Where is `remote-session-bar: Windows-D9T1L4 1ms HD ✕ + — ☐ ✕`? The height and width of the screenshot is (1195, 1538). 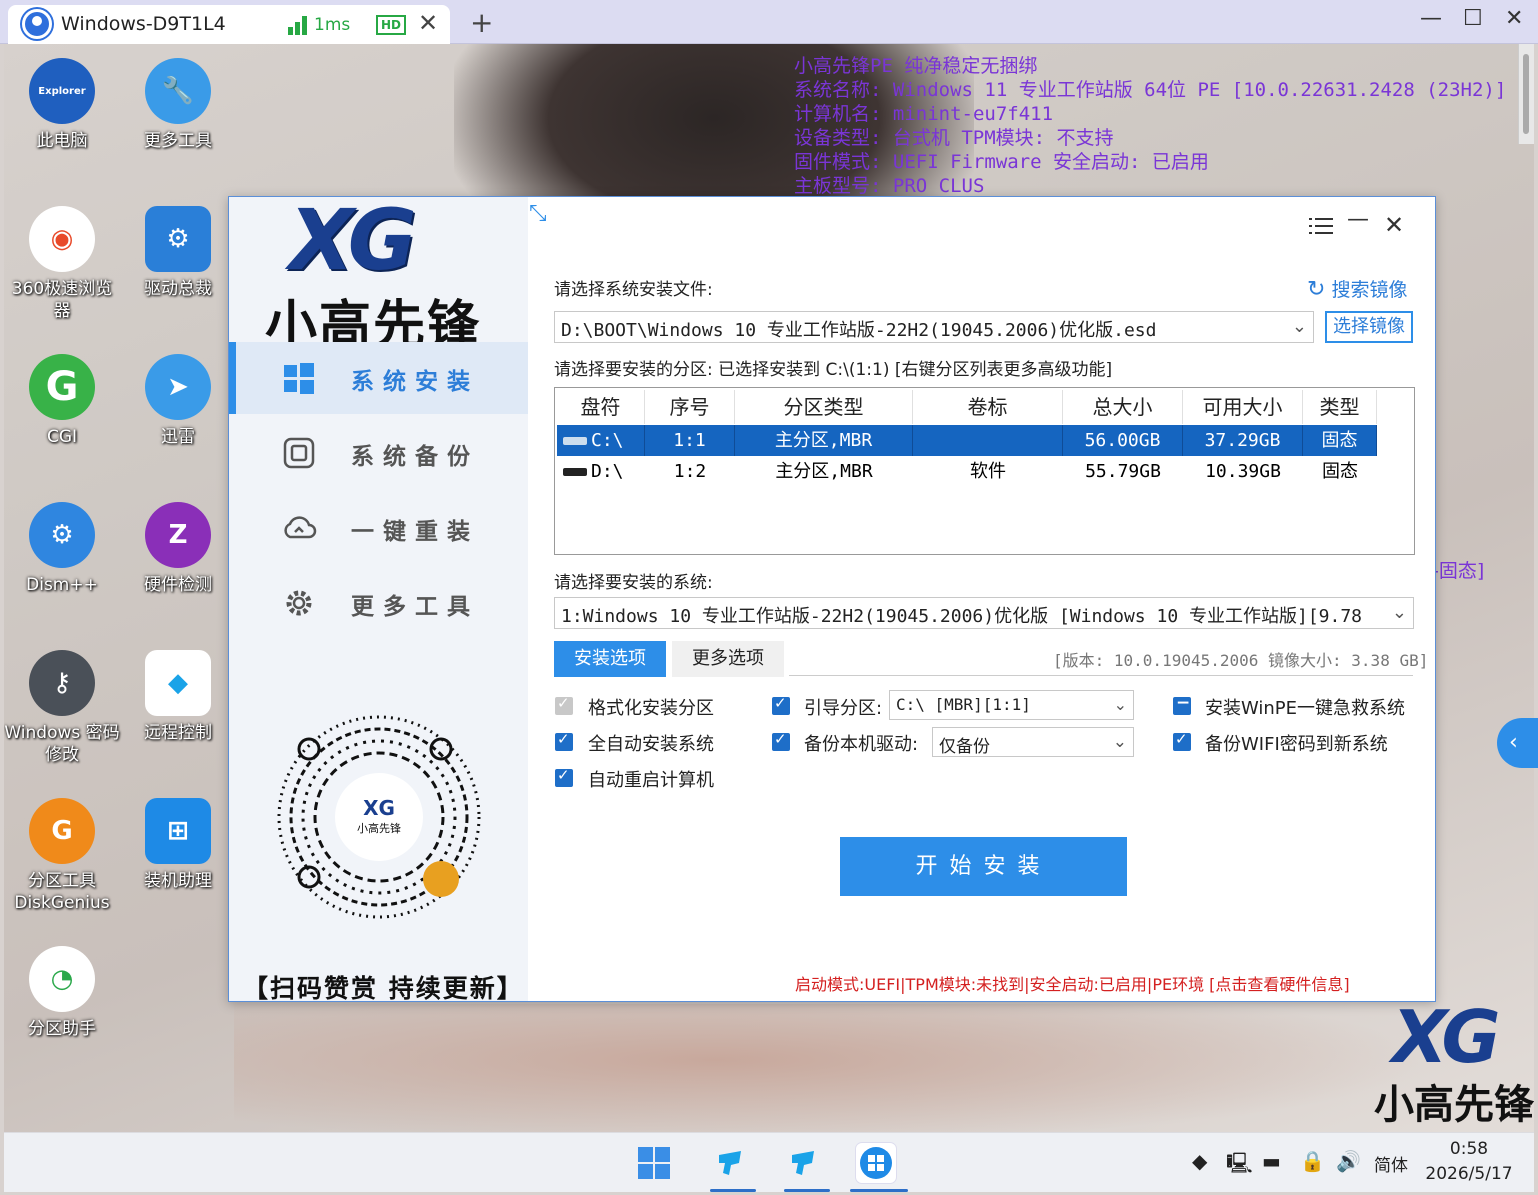 remote-session-bar: Windows-D9T1L4 1ms HD ✕ + — ☐ ✕ is located at coordinates (769, 22).